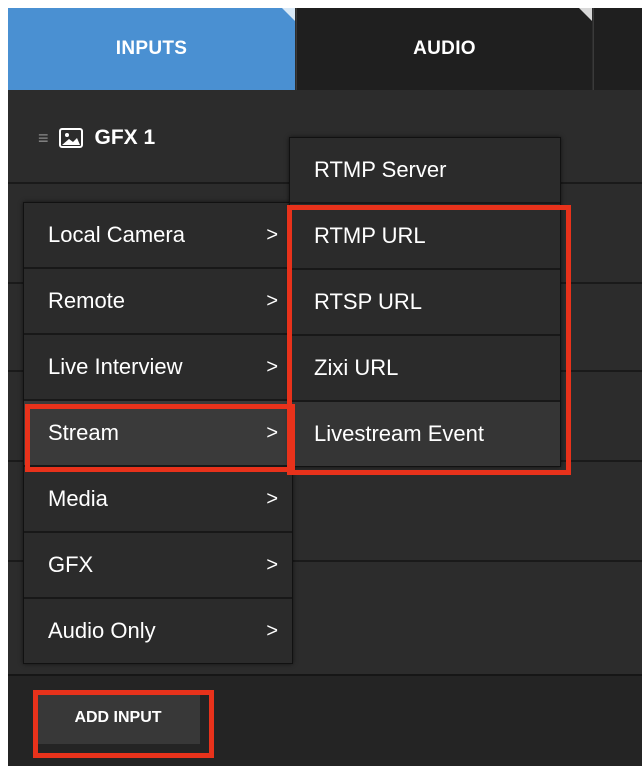 This screenshot has width=642, height=772. I want to click on tab-inputs-label: INPUTS, so click(151, 48).